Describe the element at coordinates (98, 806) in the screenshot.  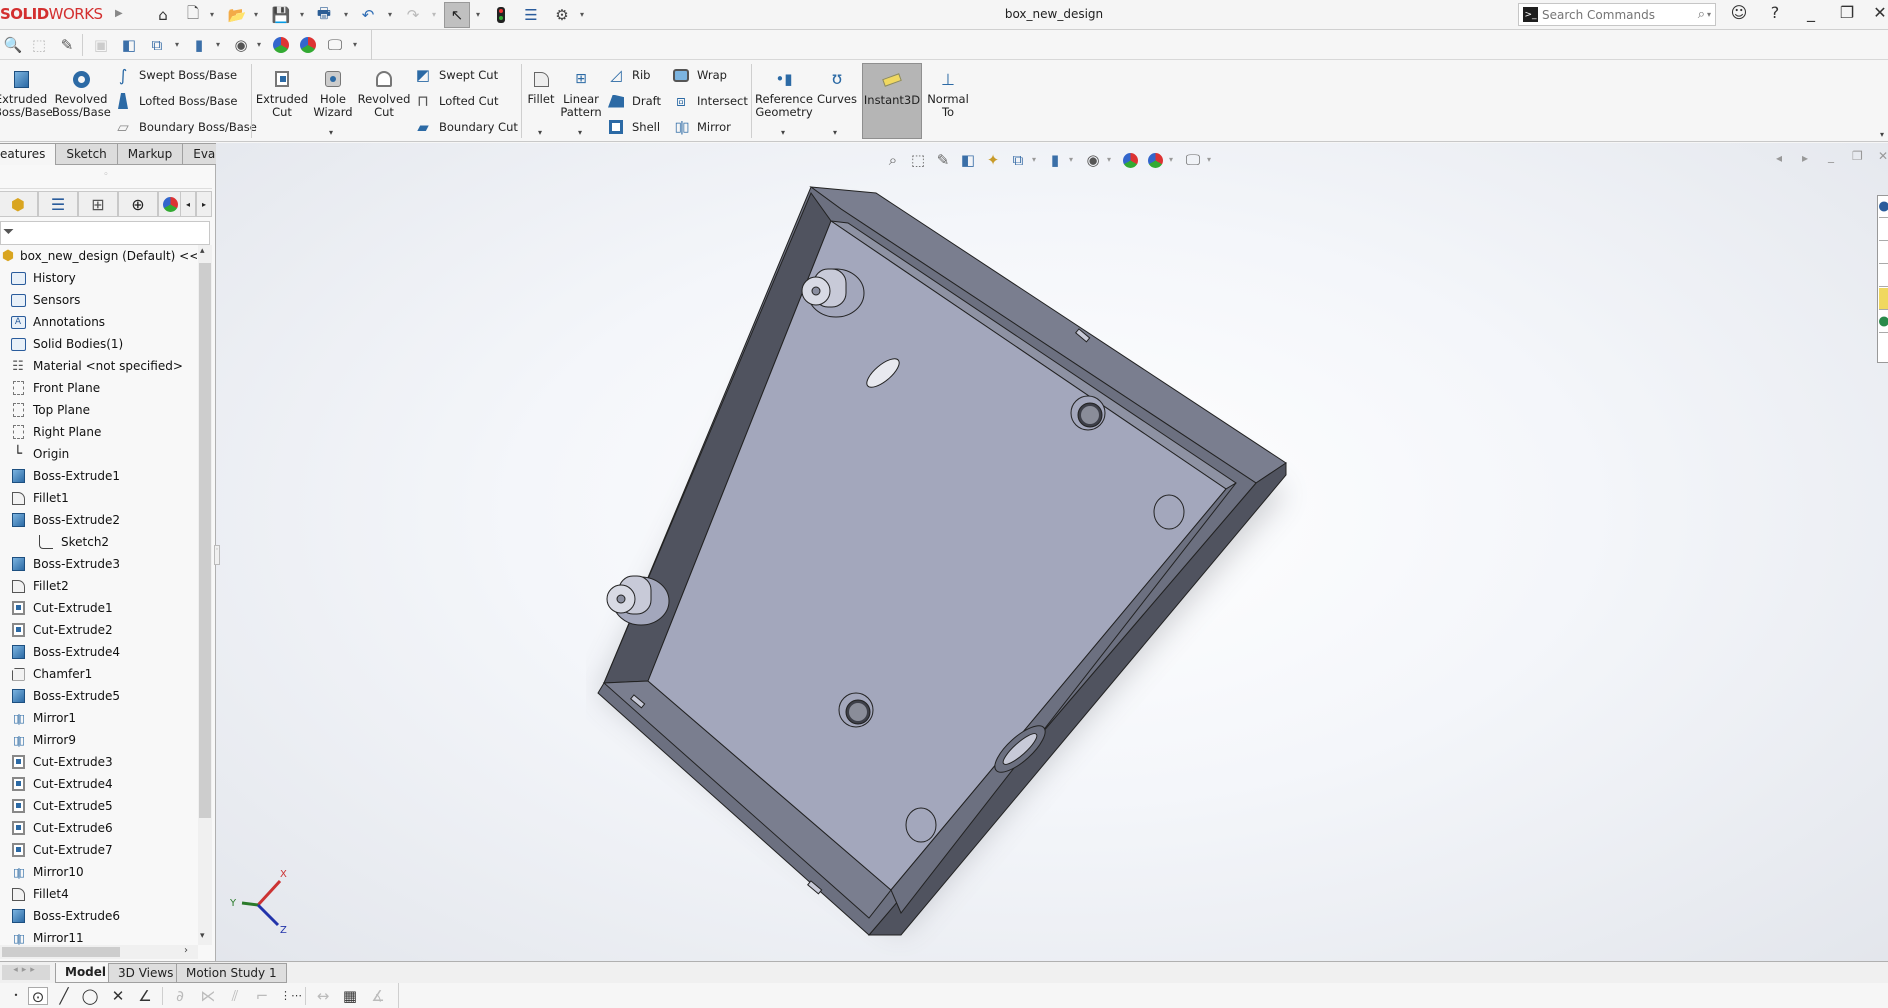
I see `tree-item: Cut-Extrude5` at that location.